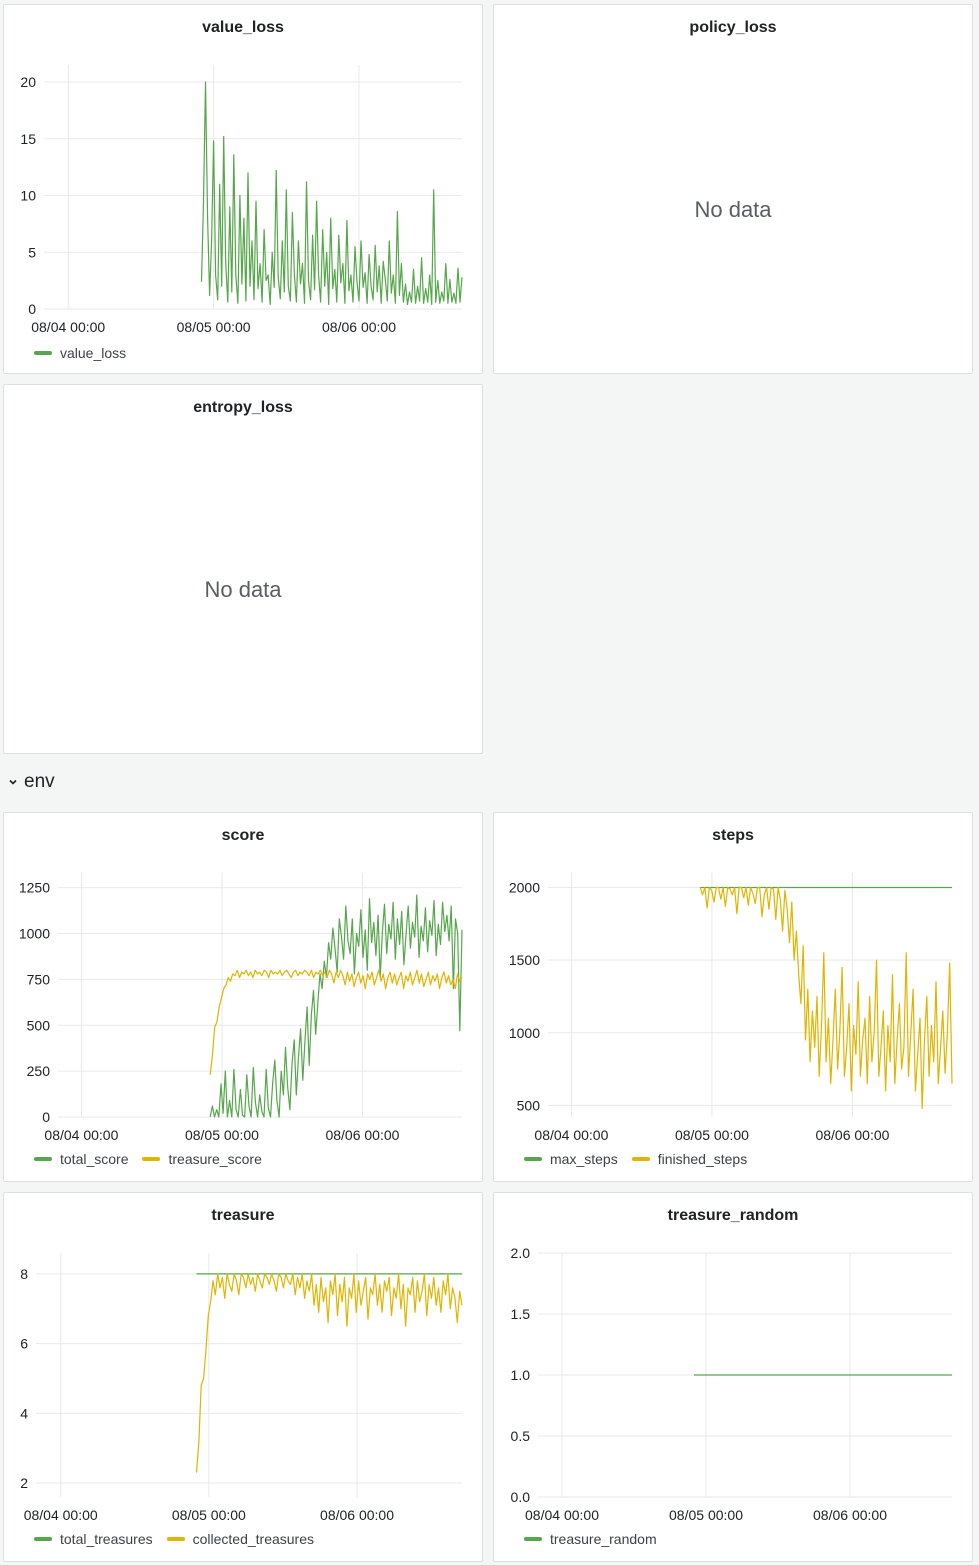  What do you see at coordinates (733, 27) in the screenshot?
I see `panel-title: policy_loss` at bounding box center [733, 27].